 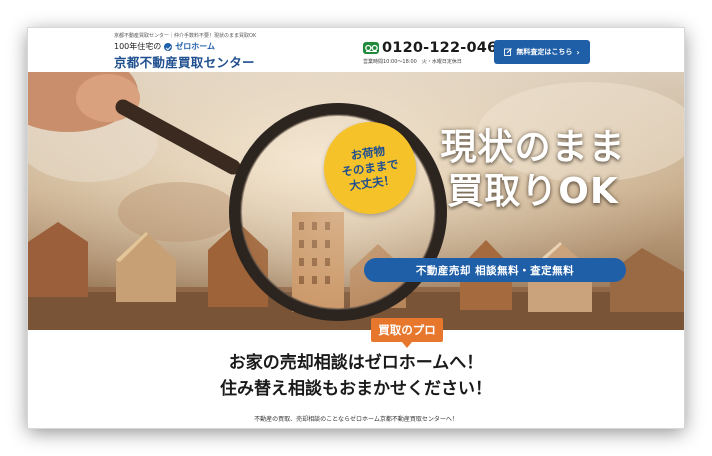 I want to click on business-hours: 営業時間10:00～18:00 火・水曜日定休日, so click(x=412, y=62).